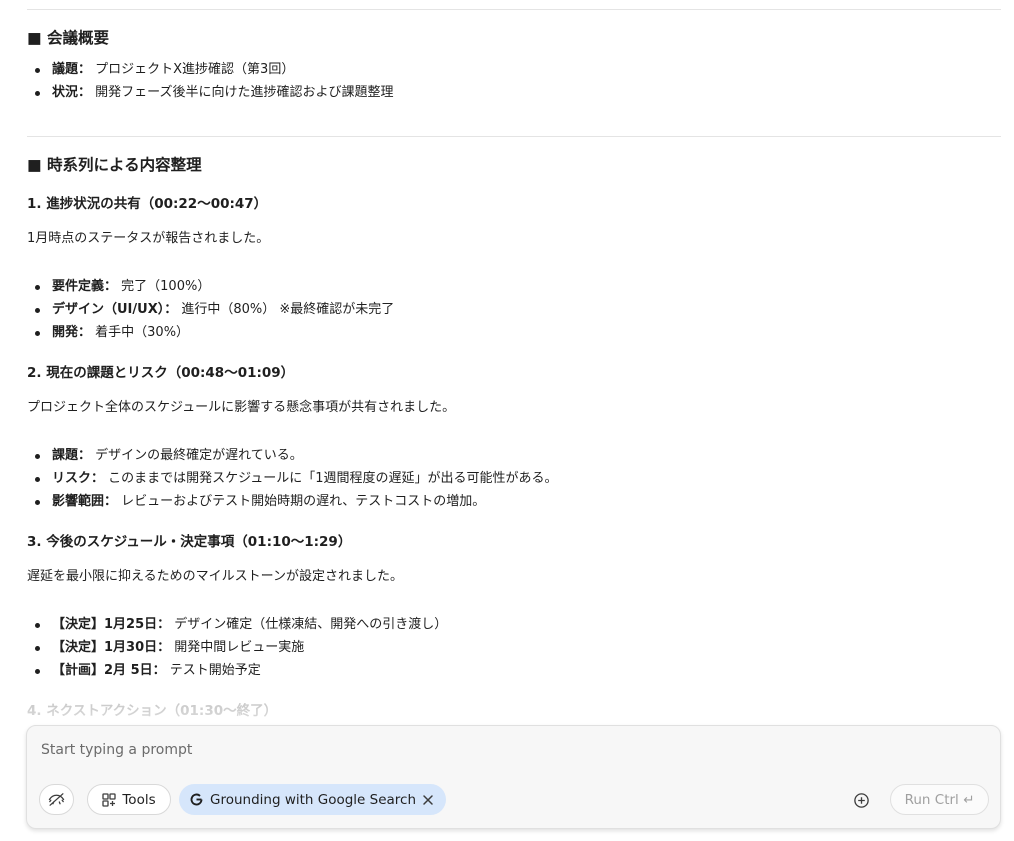 This screenshot has height=841, width=1014. I want to click on grid-icon, so click(109, 799).